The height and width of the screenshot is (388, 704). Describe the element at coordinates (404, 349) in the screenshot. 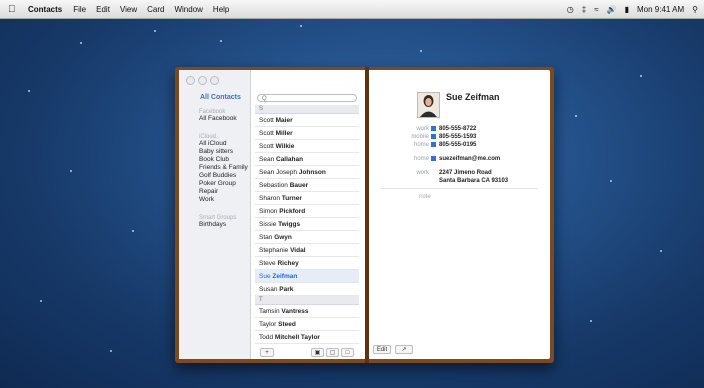

I see `share-icon: ↗` at that location.